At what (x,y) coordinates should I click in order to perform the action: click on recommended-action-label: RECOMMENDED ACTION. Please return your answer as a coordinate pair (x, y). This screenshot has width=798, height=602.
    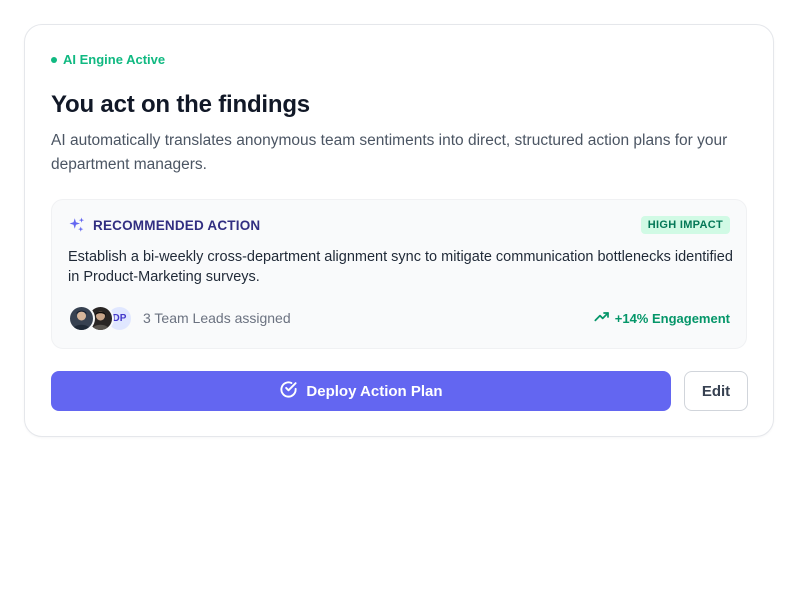
    Looking at the image, I should click on (177, 225).